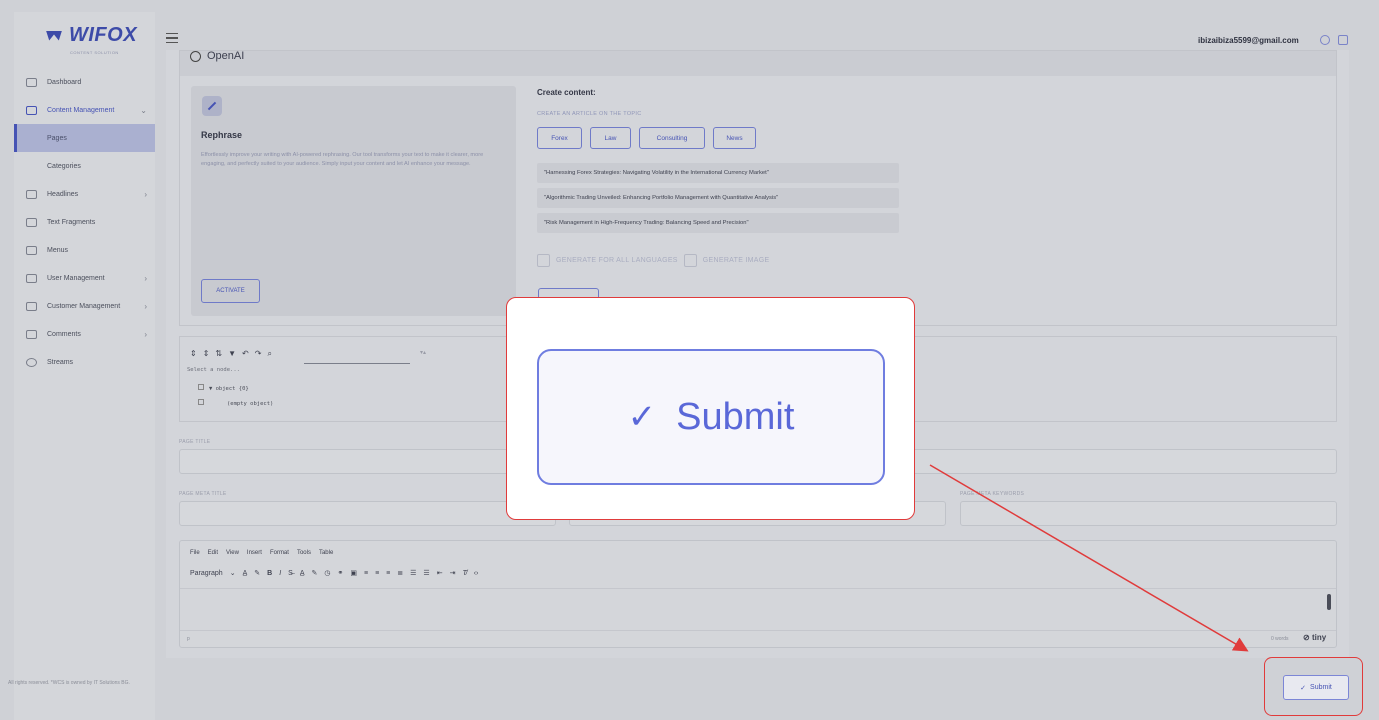 The image size is (1379, 720). Describe the element at coordinates (94, 52) in the screenshot. I see `logo-subtitle: CONTENT SOLUTION` at that location.